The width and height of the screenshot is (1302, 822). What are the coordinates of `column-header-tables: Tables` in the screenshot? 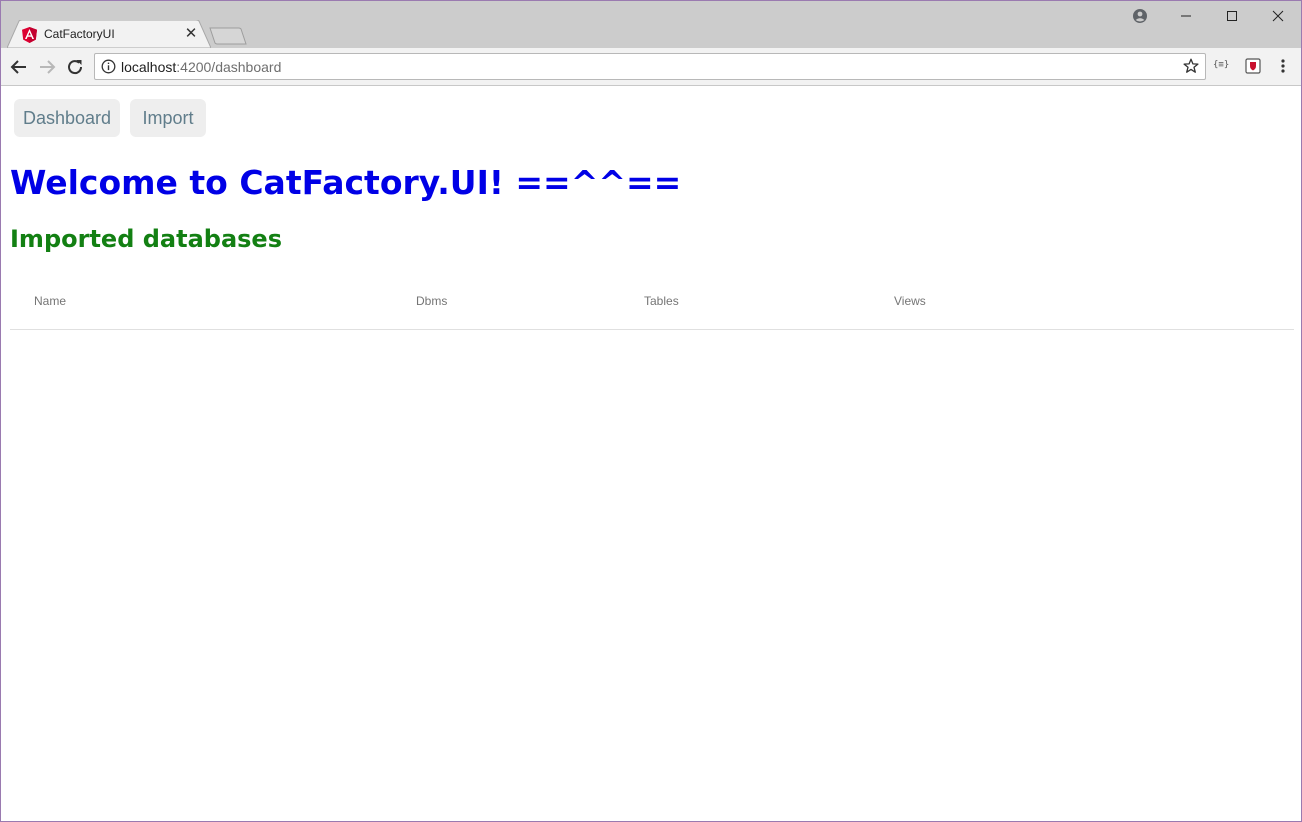 It's located at (661, 301).